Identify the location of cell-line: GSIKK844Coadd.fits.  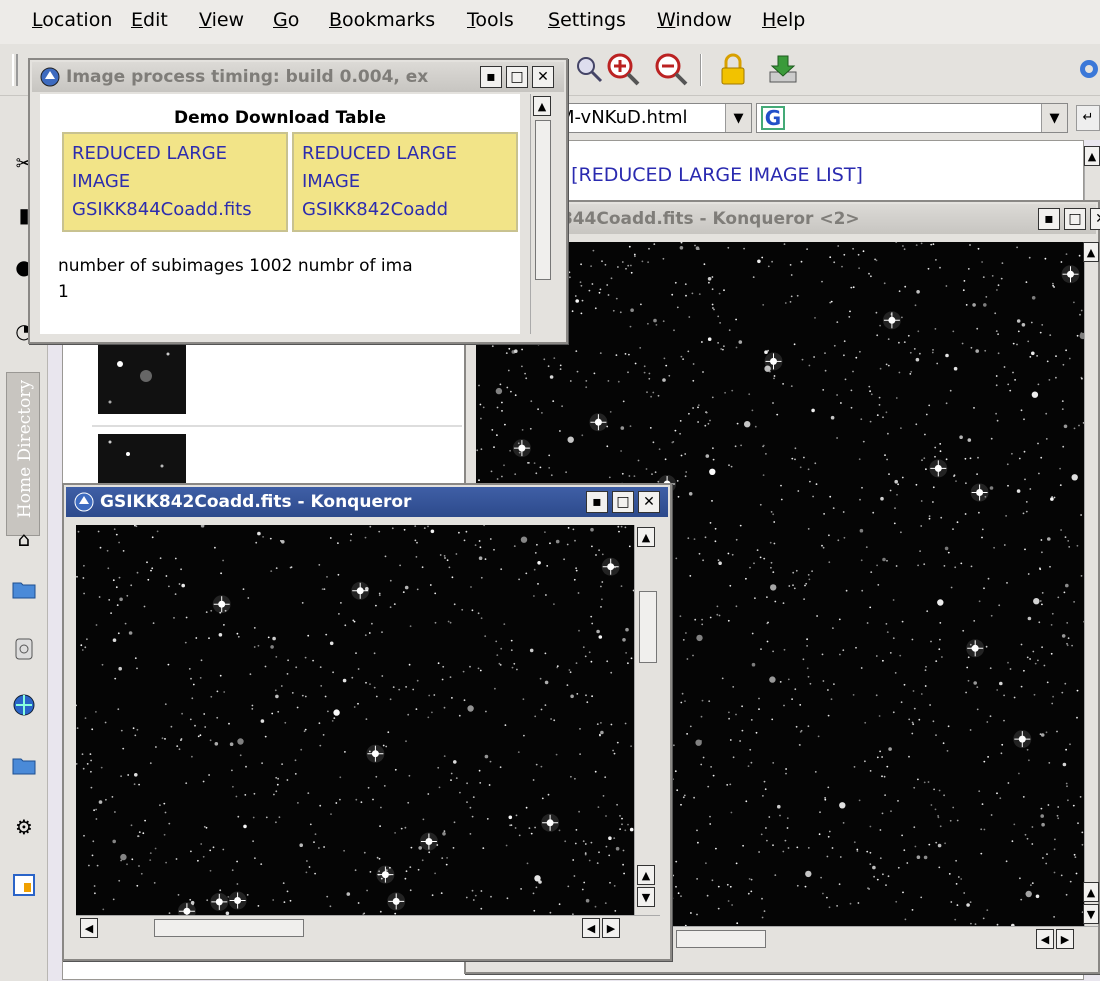
(162, 209).